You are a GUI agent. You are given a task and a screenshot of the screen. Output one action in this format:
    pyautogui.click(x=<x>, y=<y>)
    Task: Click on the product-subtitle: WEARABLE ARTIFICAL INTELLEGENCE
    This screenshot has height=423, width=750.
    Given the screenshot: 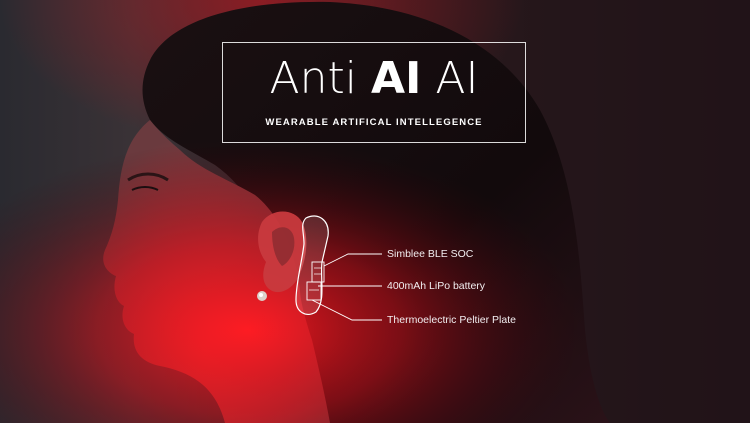 What is the action you would take?
    pyautogui.click(x=374, y=122)
    